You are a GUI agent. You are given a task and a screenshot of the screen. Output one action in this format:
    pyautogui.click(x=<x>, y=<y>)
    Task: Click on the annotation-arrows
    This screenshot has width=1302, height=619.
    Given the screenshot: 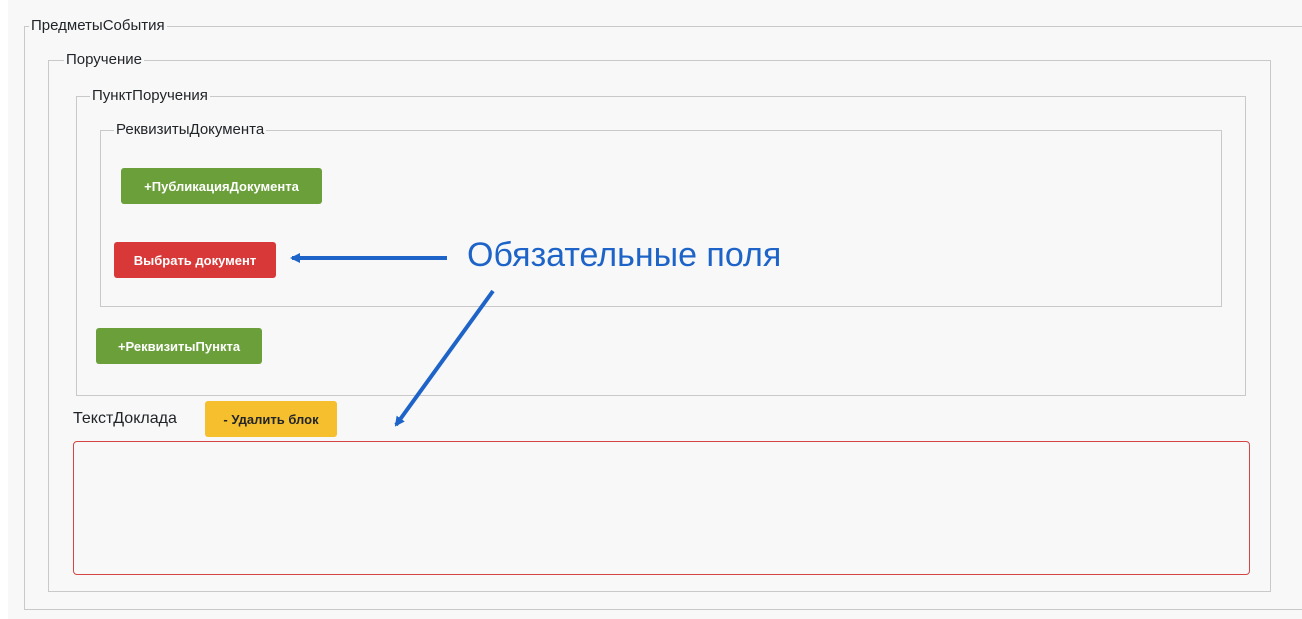 What is the action you would take?
    pyautogui.click(x=392, y=340)
    